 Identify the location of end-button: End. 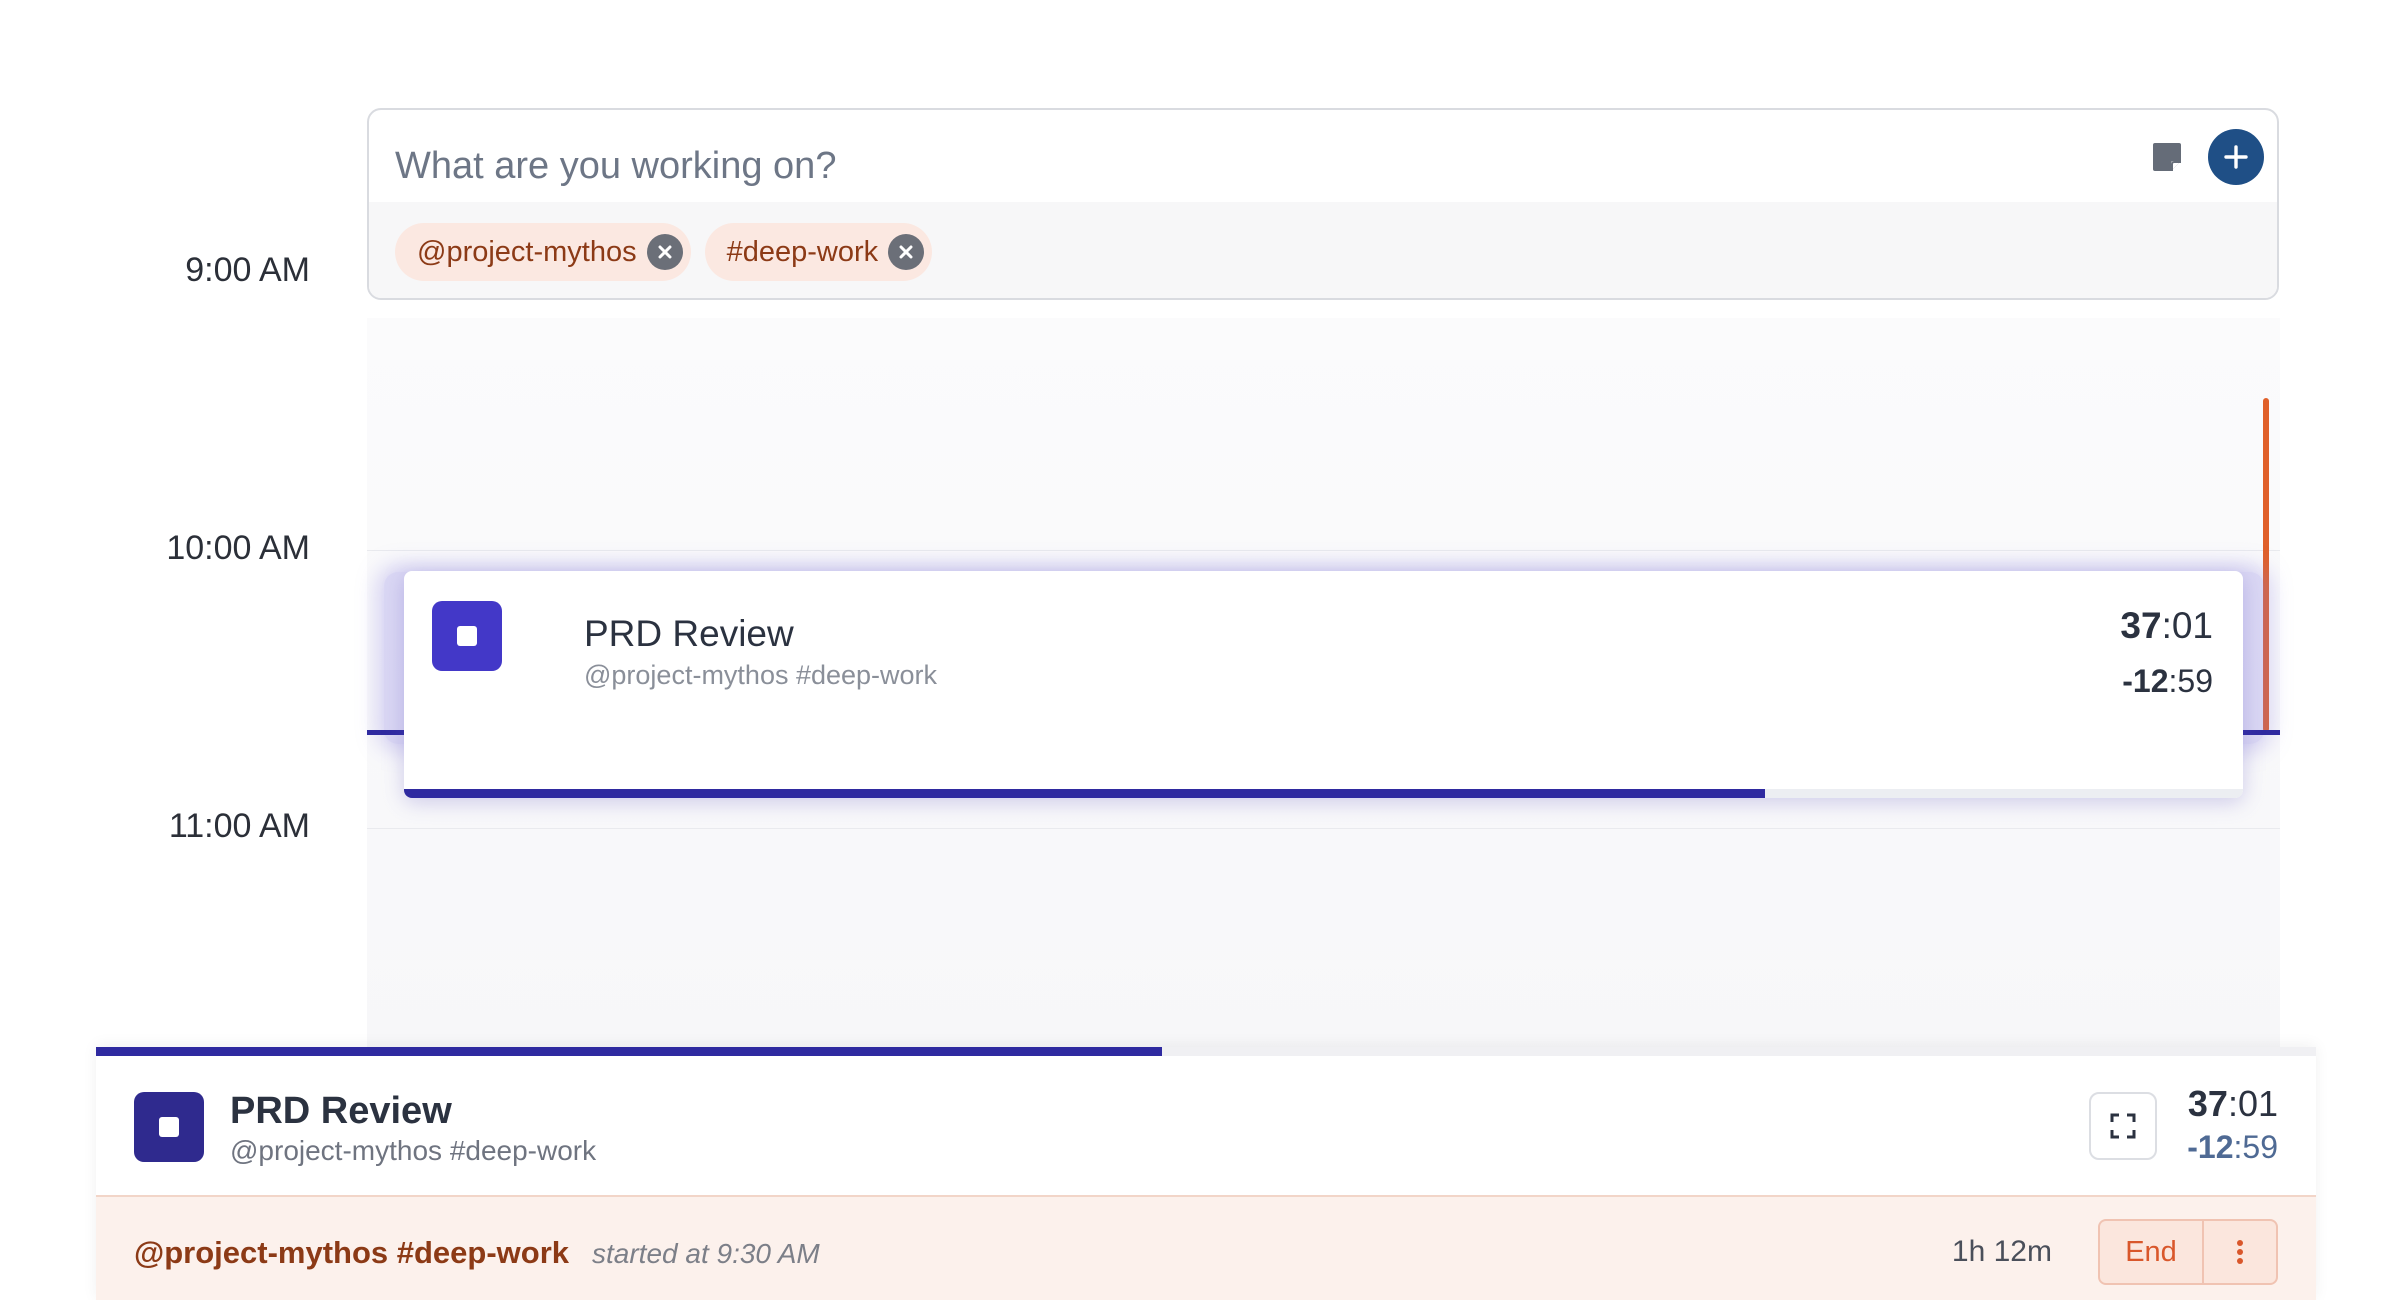
(2151, 1252).